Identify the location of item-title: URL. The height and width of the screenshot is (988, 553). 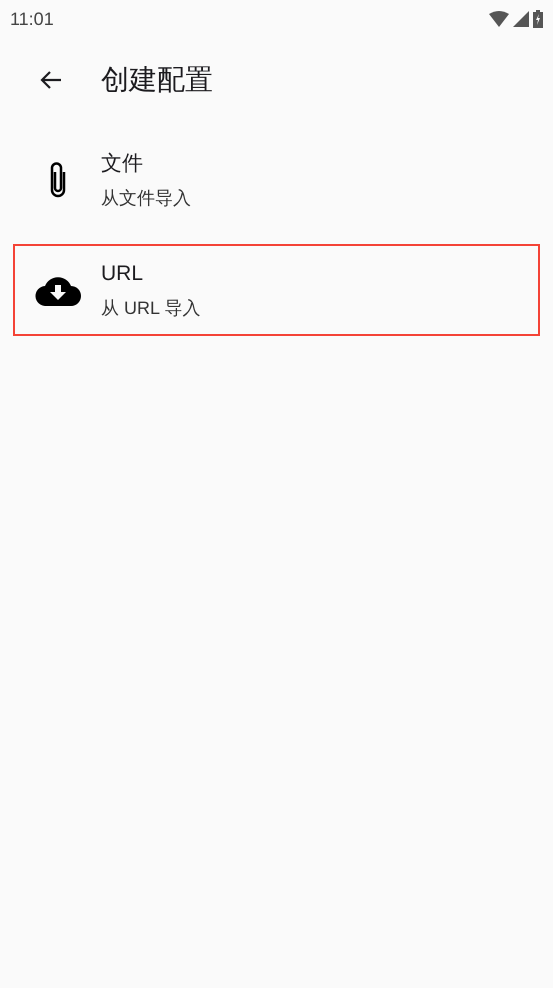
(122, 274).